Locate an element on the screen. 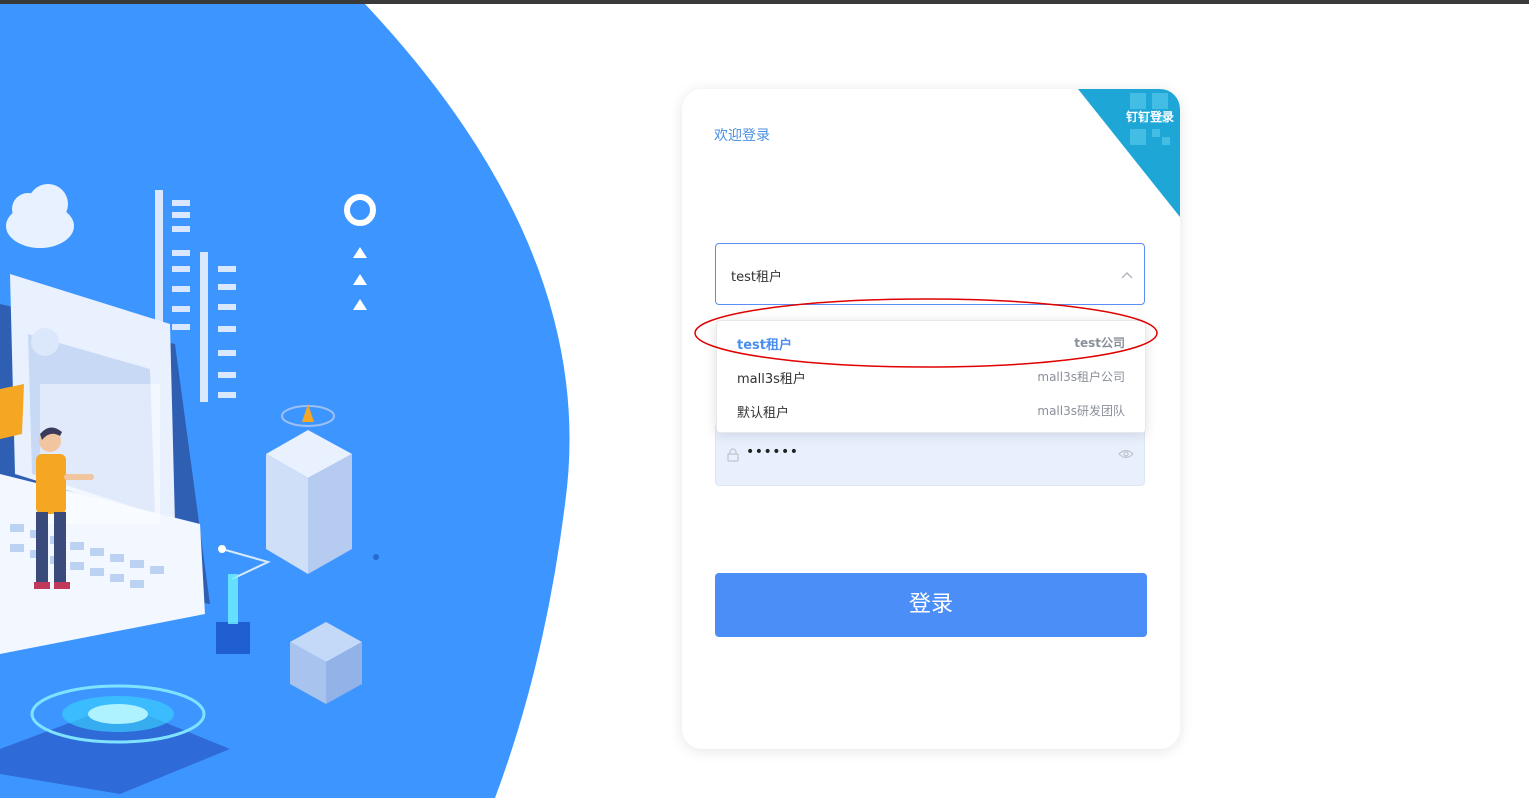 This screenshot has height=798, width=1529. login-button: 登录 is located at coordinates (931, 605).